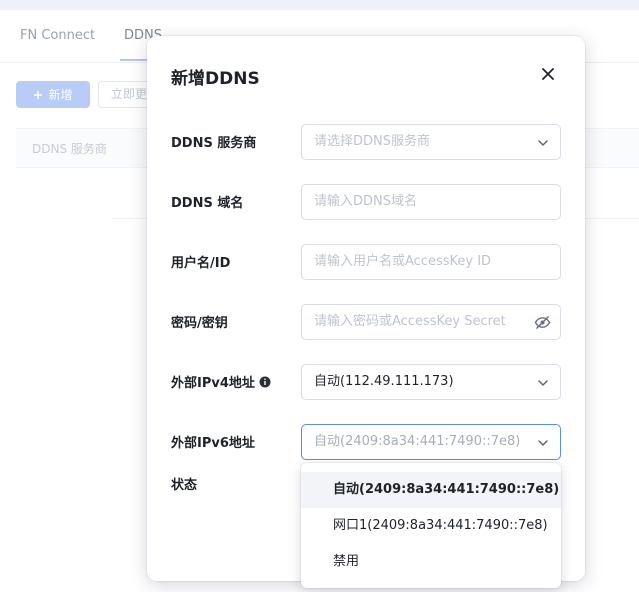  Describe the element at coordinates (403, 261) in the screenshot. I see `username-input-placeholder: 请输入用户名或AccessKey ID` at that location.